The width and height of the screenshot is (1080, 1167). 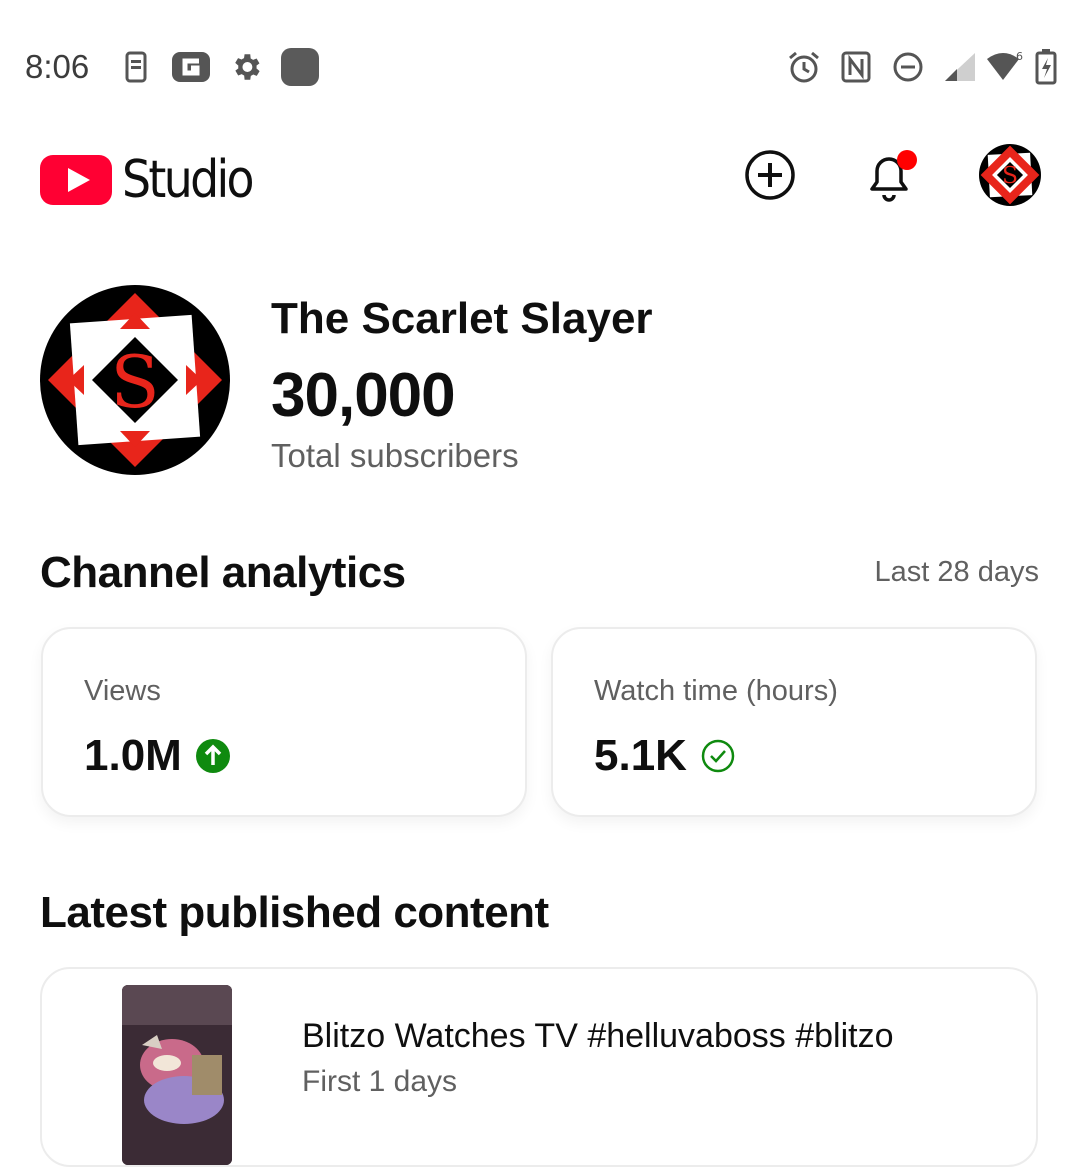 I want to click on create-icon, so click(x=770, y=175).